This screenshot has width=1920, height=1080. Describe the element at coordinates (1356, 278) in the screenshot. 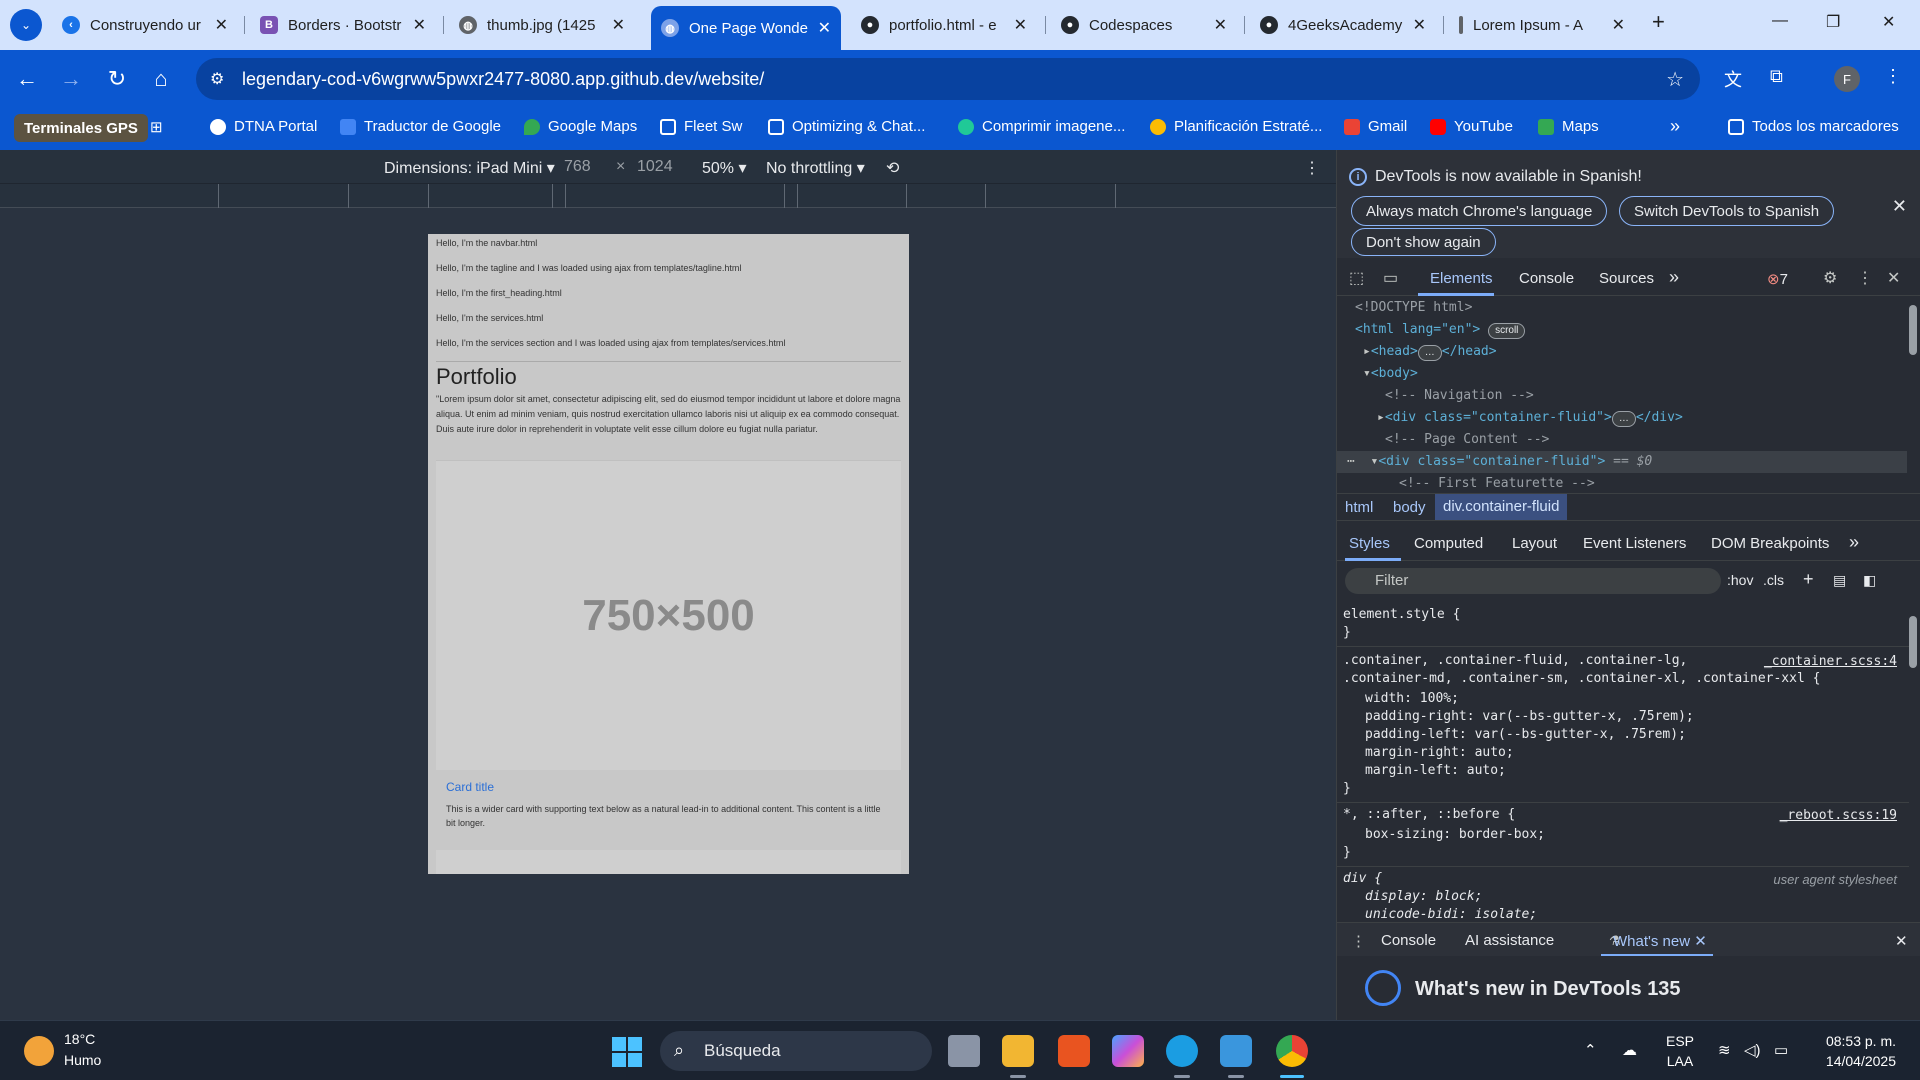

I see `inspect-icon: ⬚` at that location.